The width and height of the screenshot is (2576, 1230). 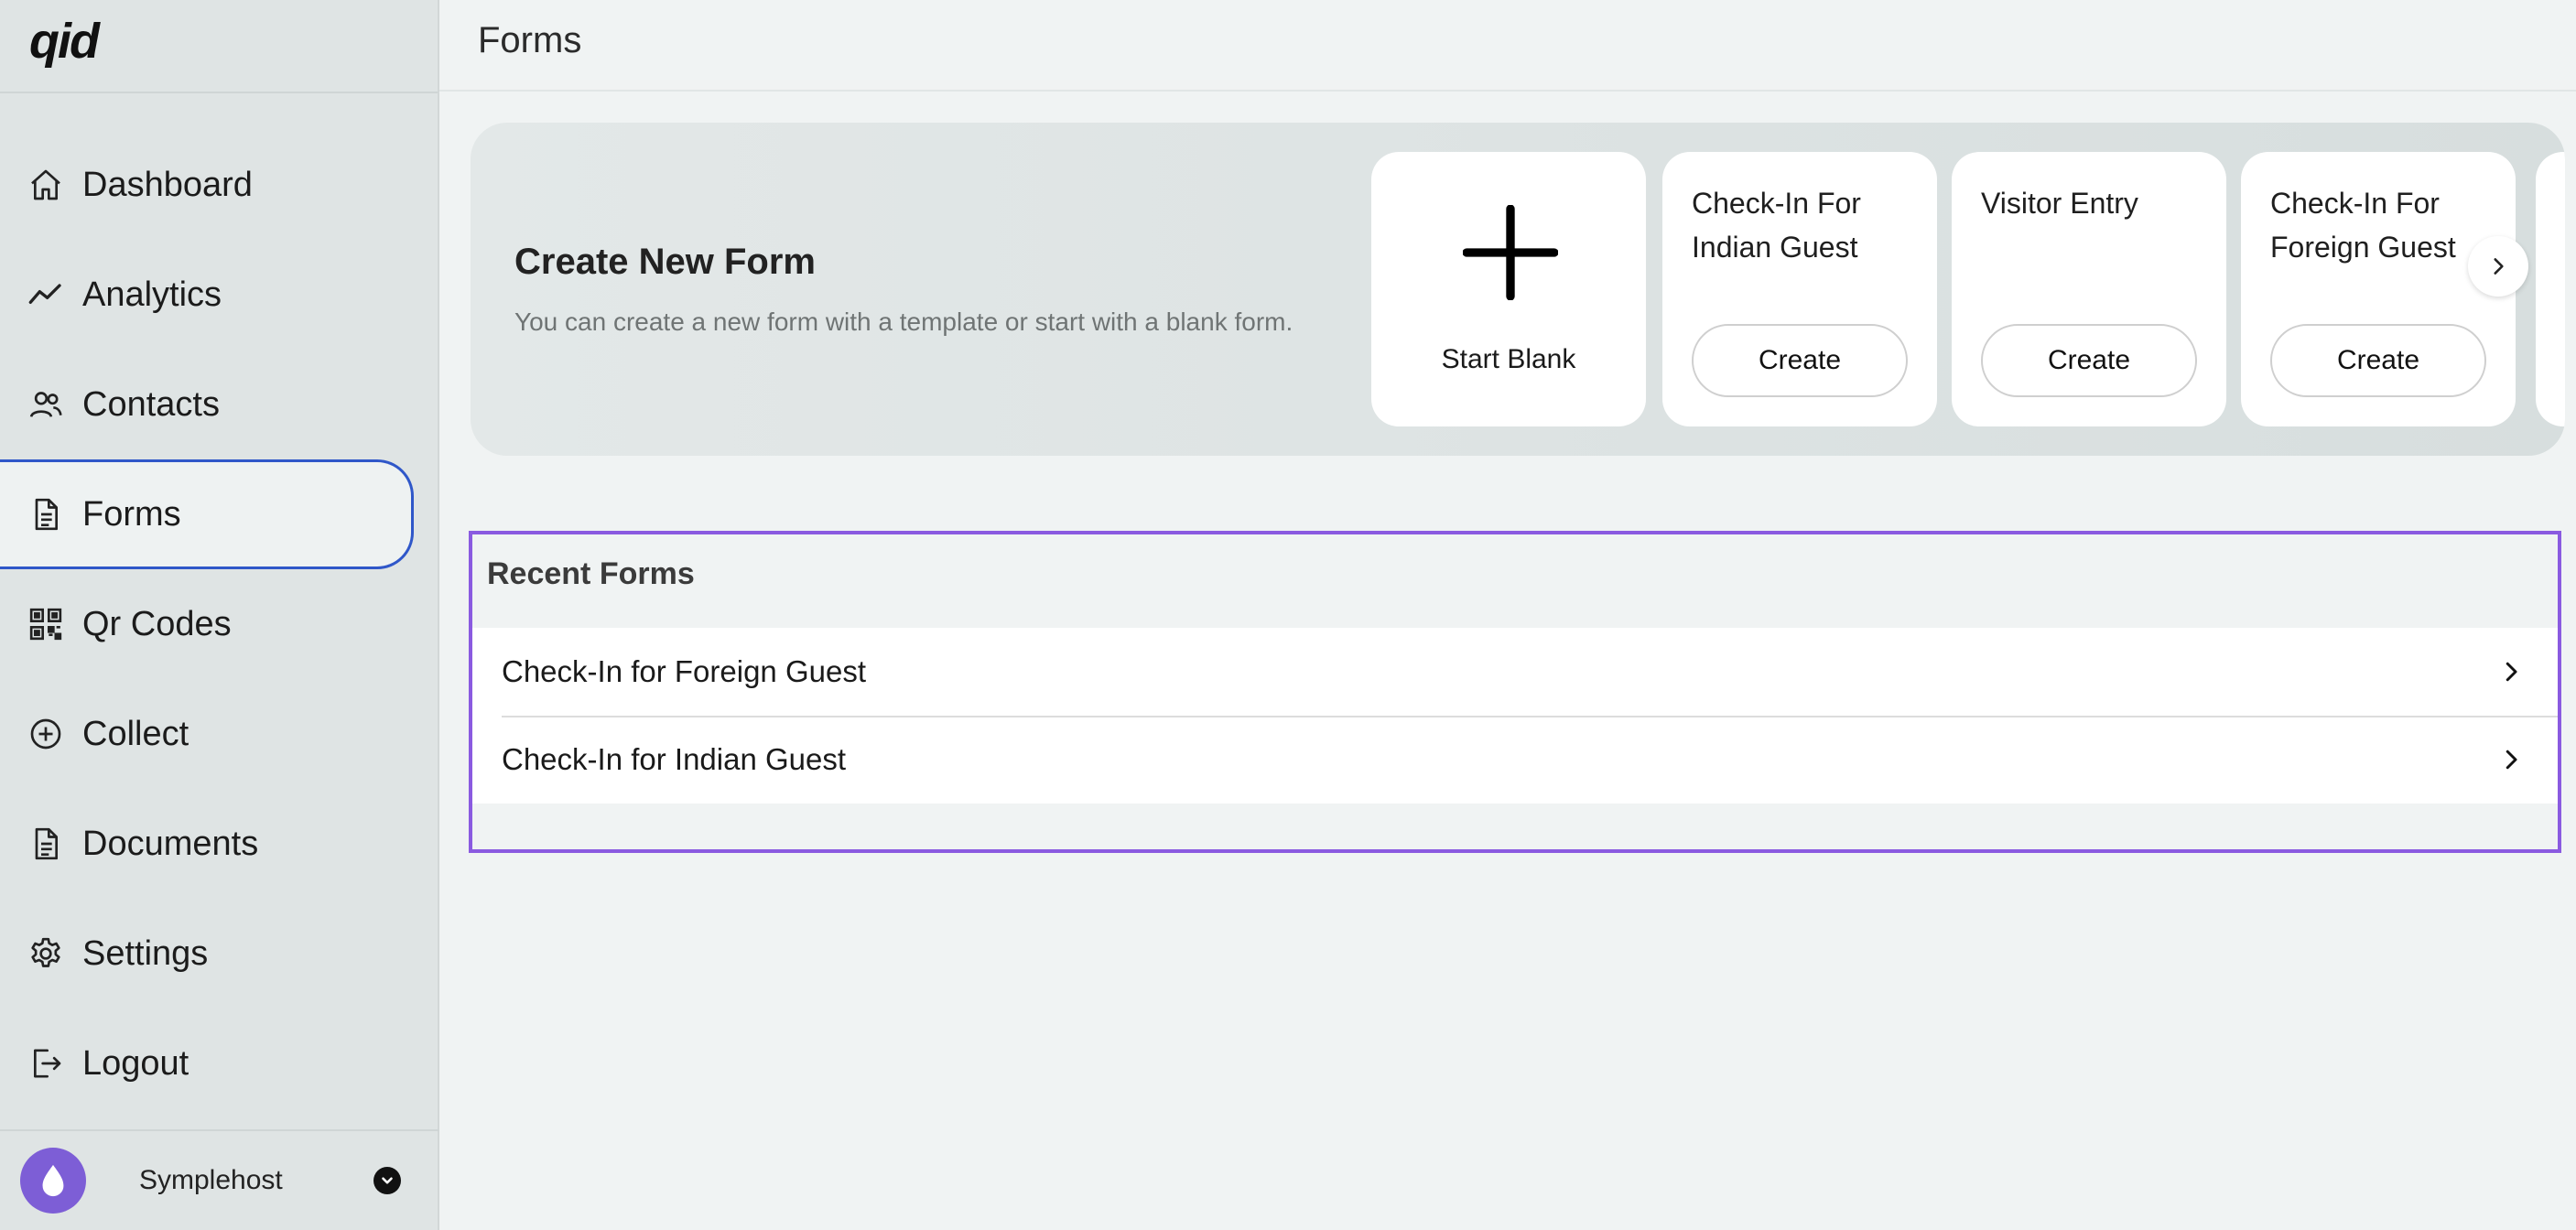 I want to click on avatar, so click(x=53, y=1181).